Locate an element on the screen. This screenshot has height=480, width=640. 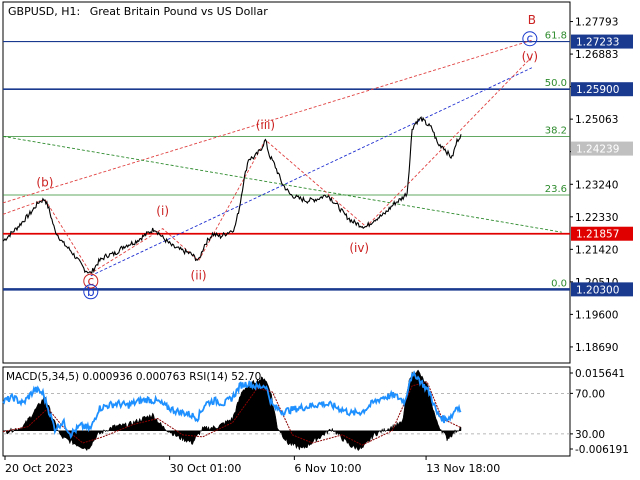
price-box-label-4: 1.20300 is located at coordinates (597, 290).